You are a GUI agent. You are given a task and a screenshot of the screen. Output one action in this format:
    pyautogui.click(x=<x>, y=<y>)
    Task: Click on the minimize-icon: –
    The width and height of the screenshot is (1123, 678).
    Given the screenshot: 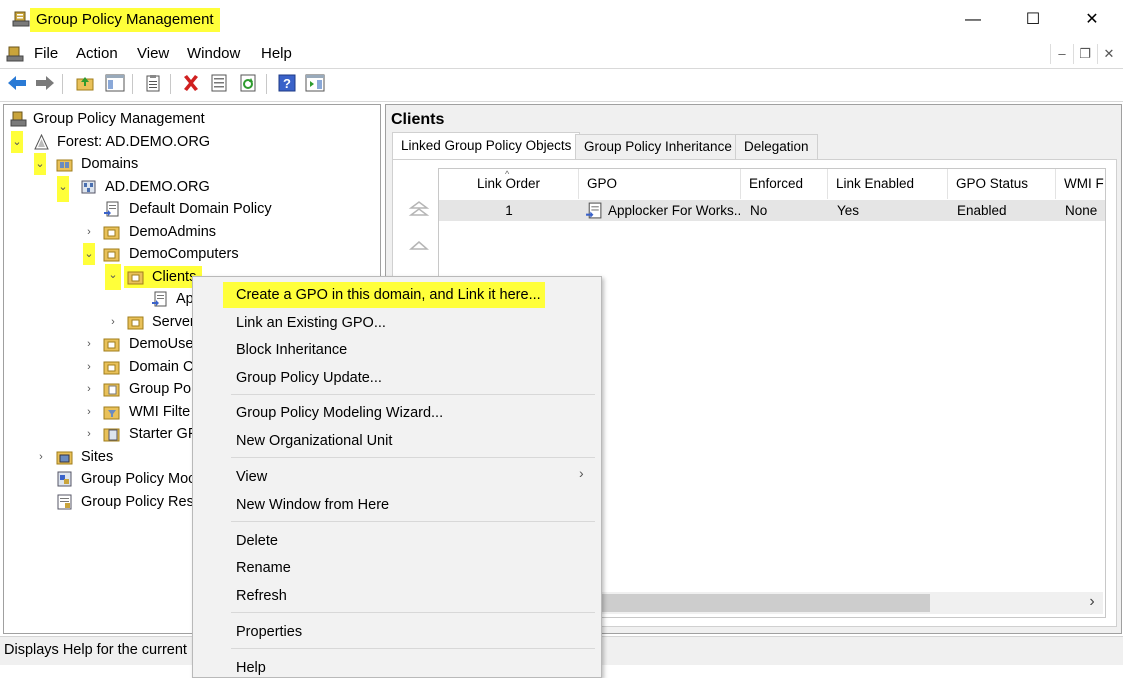 What is the action you would take?
    pyautogui.click(x=1062, y=53)
    